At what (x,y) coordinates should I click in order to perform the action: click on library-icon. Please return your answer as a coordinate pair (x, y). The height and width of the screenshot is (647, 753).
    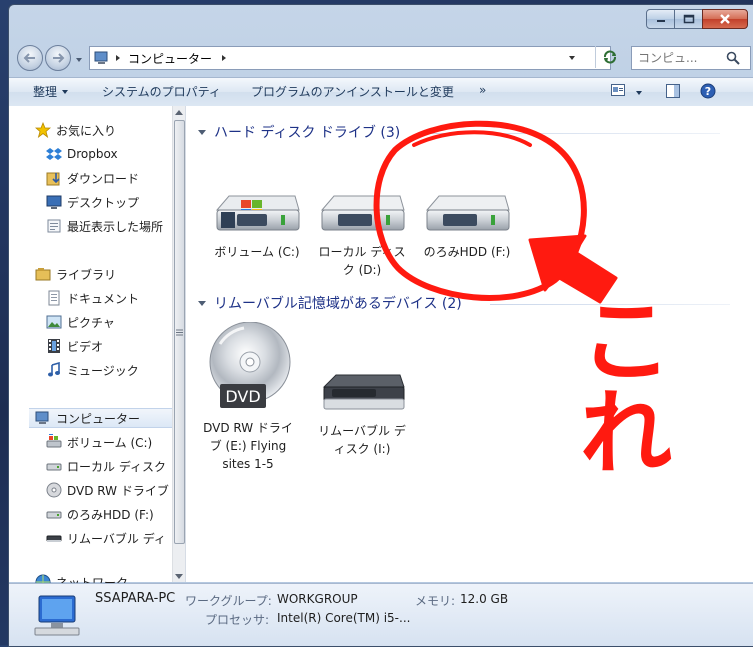
    Looking at the image, I should click on (43, 274).